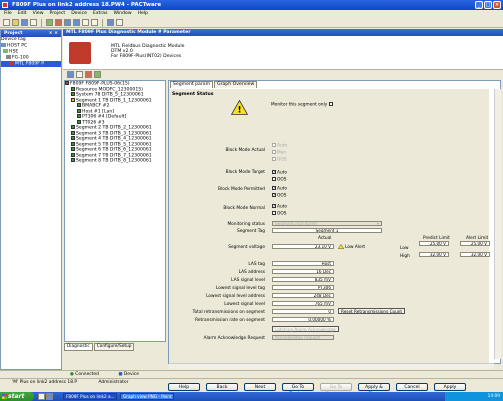  What do you see at coordinates (8, 14) in the screenshot?
I see `menu-file: File` at bounding box center [8, 14].